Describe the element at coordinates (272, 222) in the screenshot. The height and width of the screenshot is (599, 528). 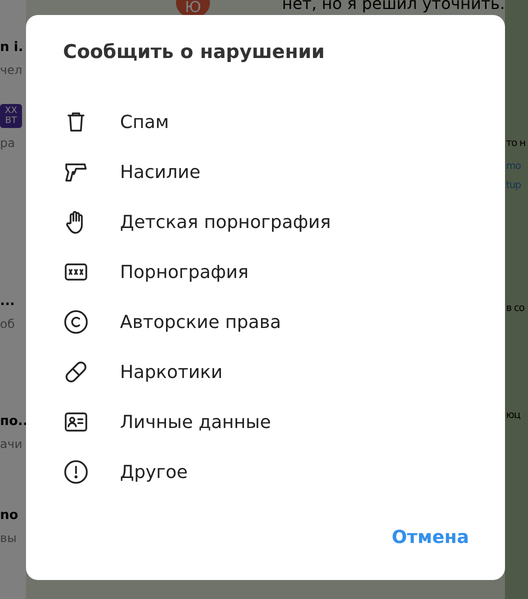
I see `report-option: Детская порнография` at that location.